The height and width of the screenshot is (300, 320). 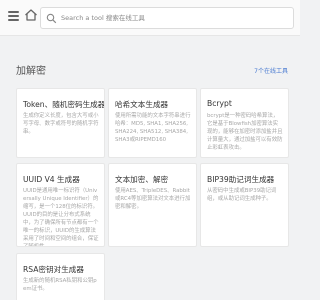 I want to click on home-icon, so click(x=31, y=15).